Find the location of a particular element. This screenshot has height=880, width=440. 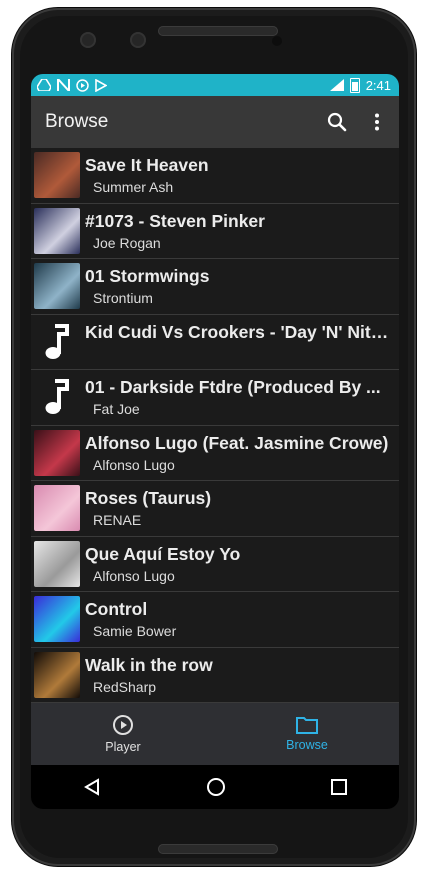

track-row: Save It Heaven Summer Ash is located at coordinates (215, 176).